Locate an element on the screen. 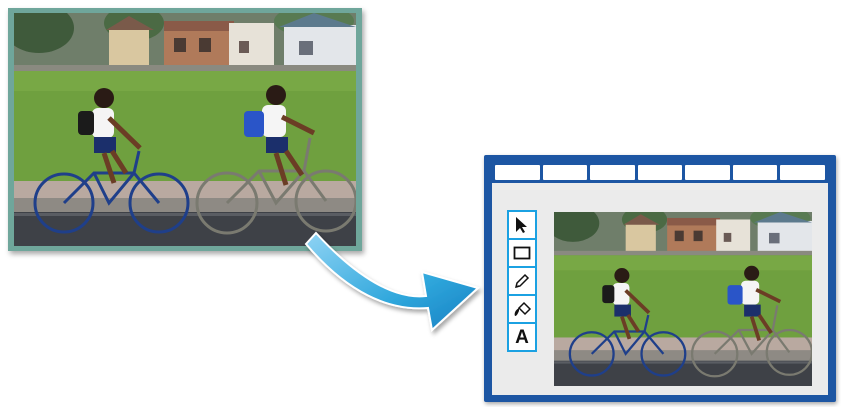  pencil-tool-button is located at coordinates (522, 282).